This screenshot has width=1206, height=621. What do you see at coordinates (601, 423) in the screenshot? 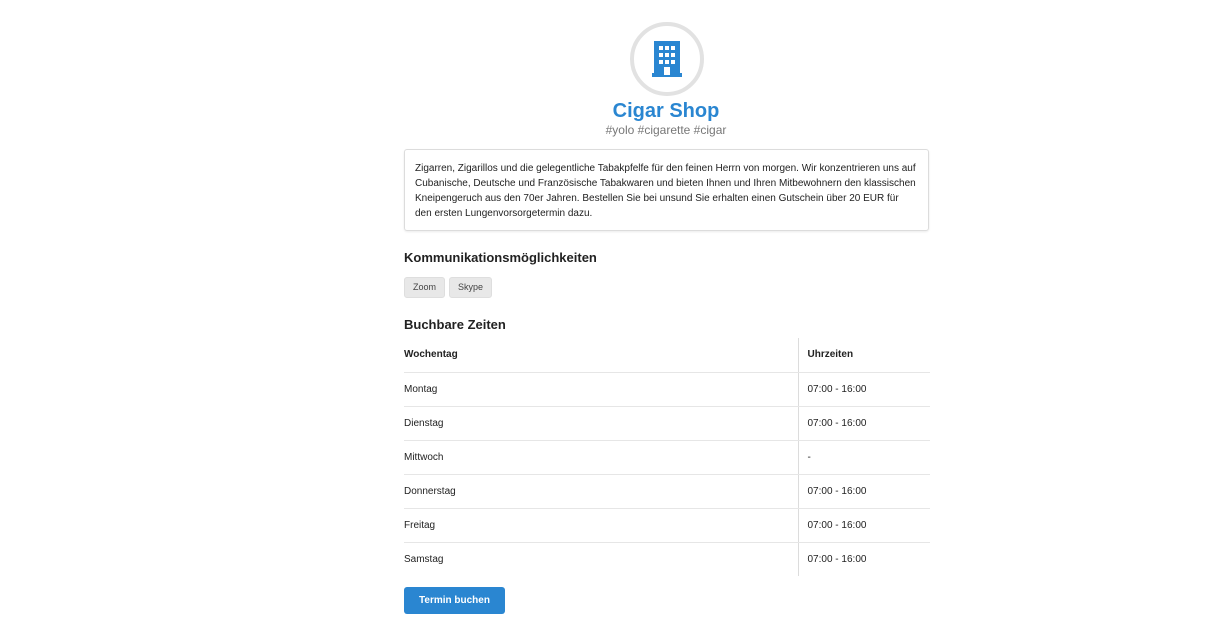
I see `weekday-cell: Dienstag` at bounding box center [601, 423].